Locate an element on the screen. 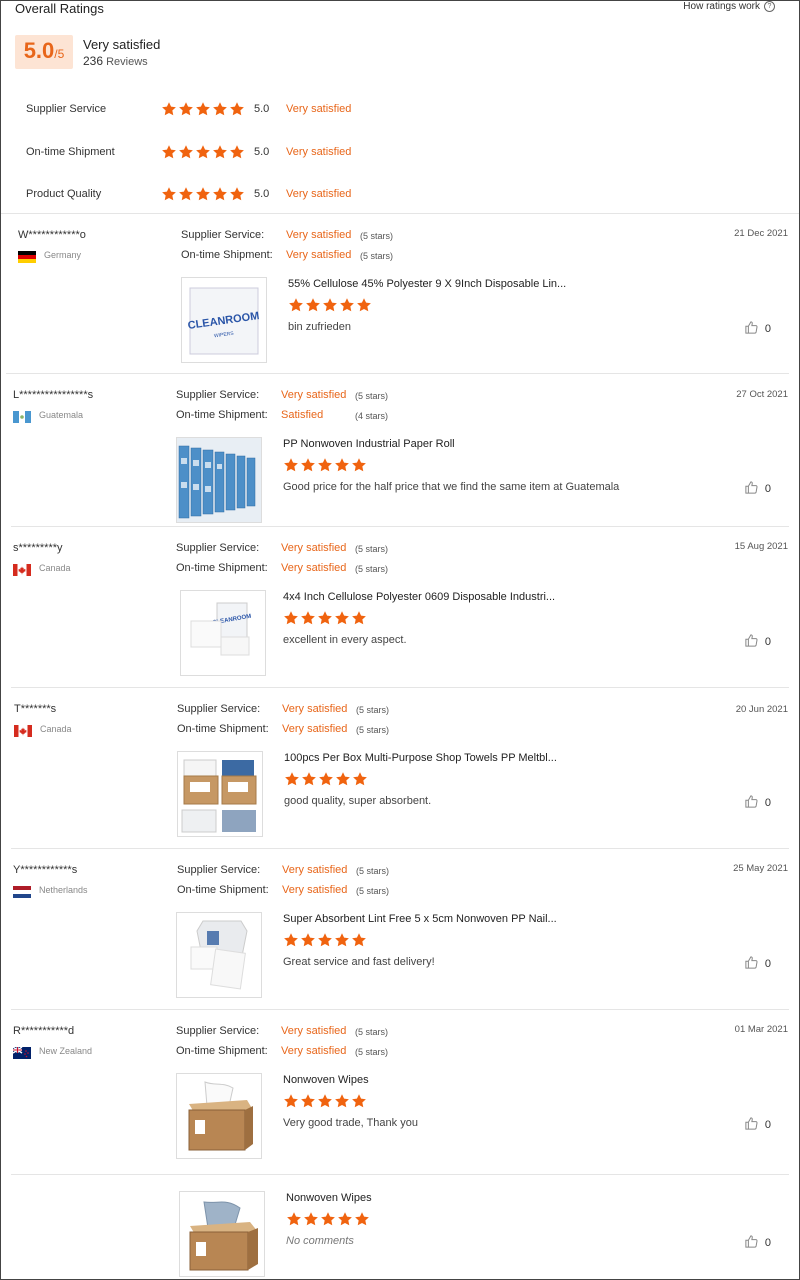 The height and width of the screenshot is (1280, 800). product-thumbnail: CLEANROOM is located at coordinates (223, 633).